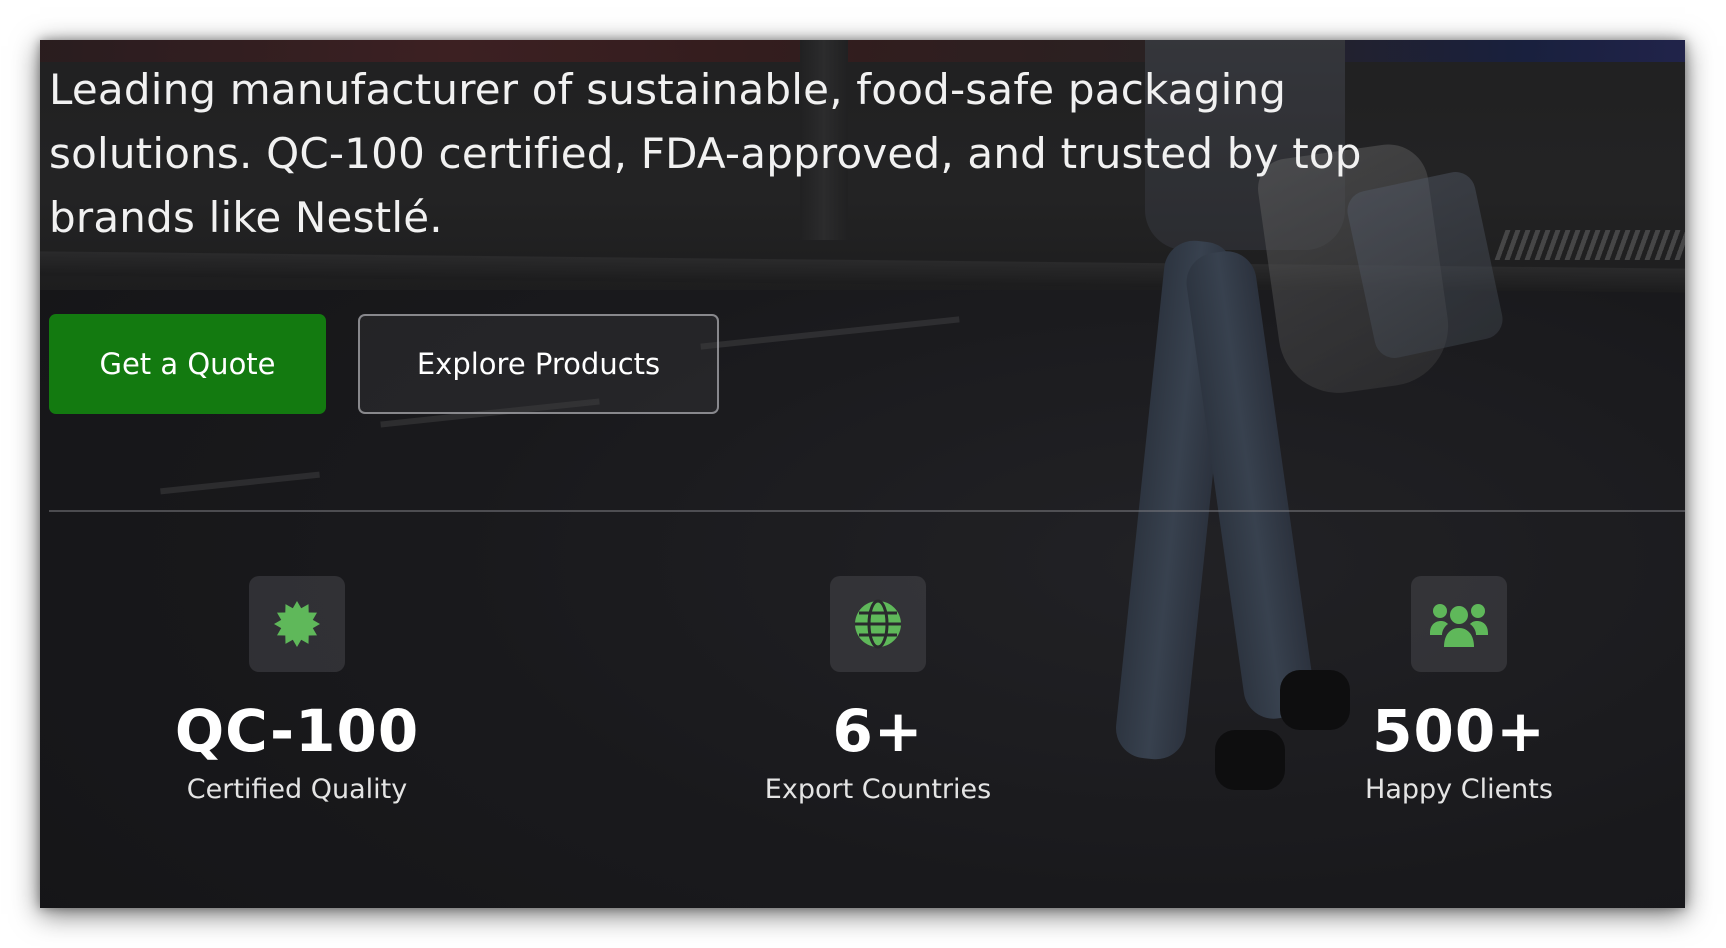  Describe the element at coordinates (1459, 731) in the screenshot. I see `stat-value: 500+` at that location.